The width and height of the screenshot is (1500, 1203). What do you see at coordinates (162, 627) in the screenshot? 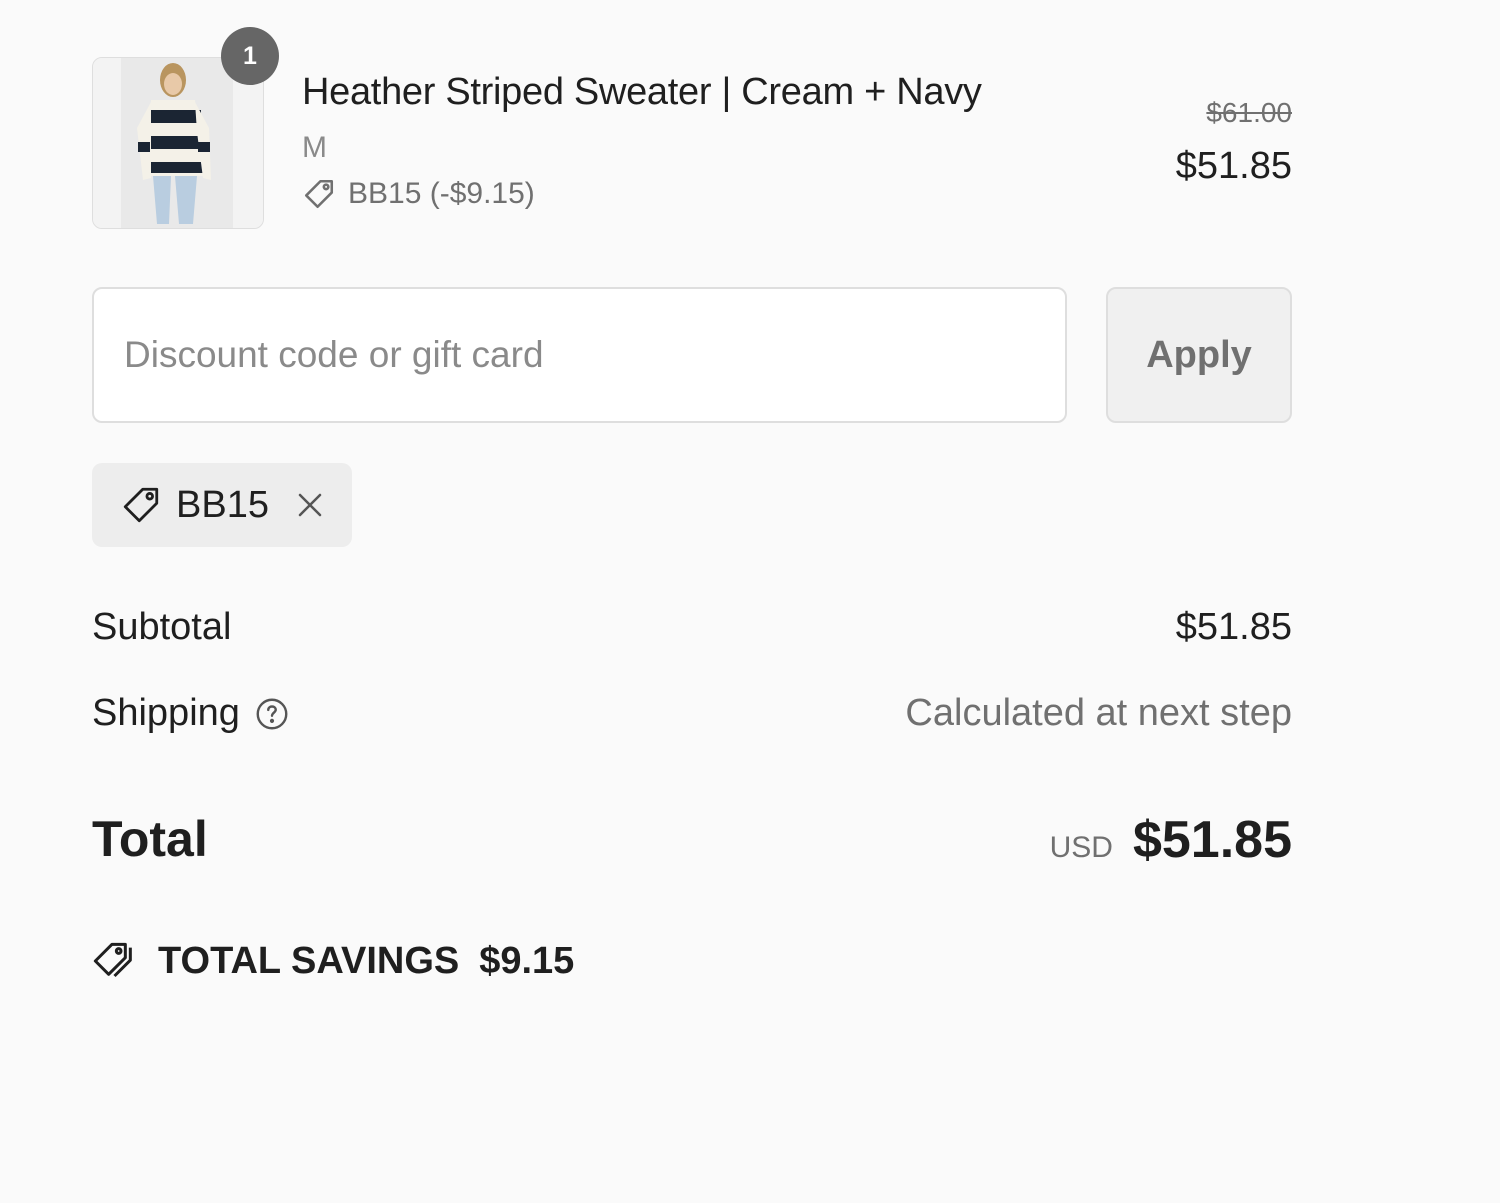
I see `subtotal-label: Subtotal` at bounding box center [162, 627].